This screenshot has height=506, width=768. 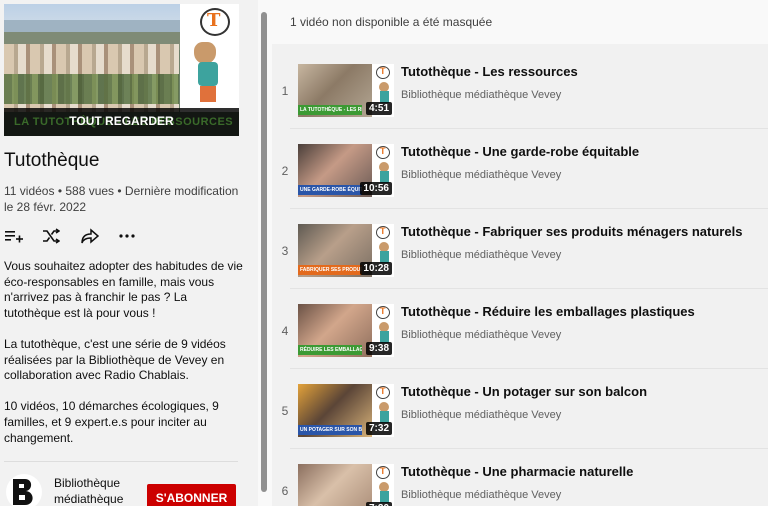 What do you see at coordinates (91, 89) in the screenshot?
I see `hero-trees` at bounding box center [91, 89].